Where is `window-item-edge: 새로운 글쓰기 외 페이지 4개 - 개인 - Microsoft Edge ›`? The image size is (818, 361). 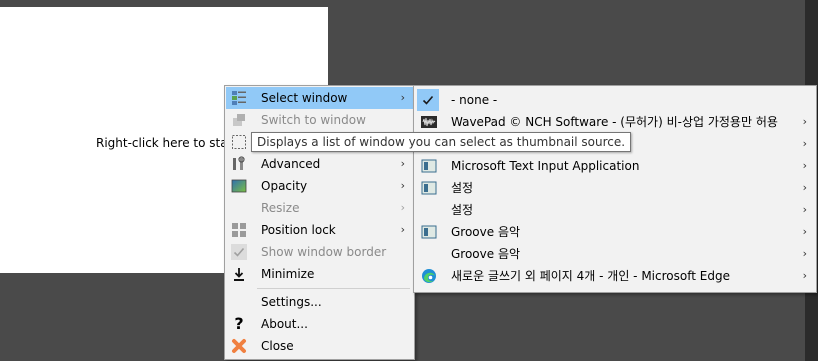
window-item-edge: 새로운 글쓰기 외 페이지 4개 - 개인 - Microsoft Edge › is located at coordinates (615, 276).